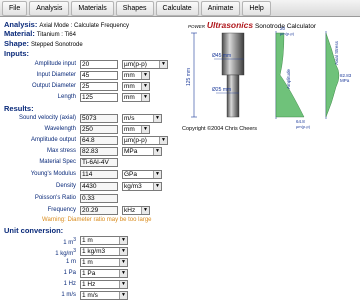 The image size is (360, 307). What do you see at coordinates (68, 295) in the screenshot?
I see `conversion-label: 1 m/s` at bounding box center [68, 295].